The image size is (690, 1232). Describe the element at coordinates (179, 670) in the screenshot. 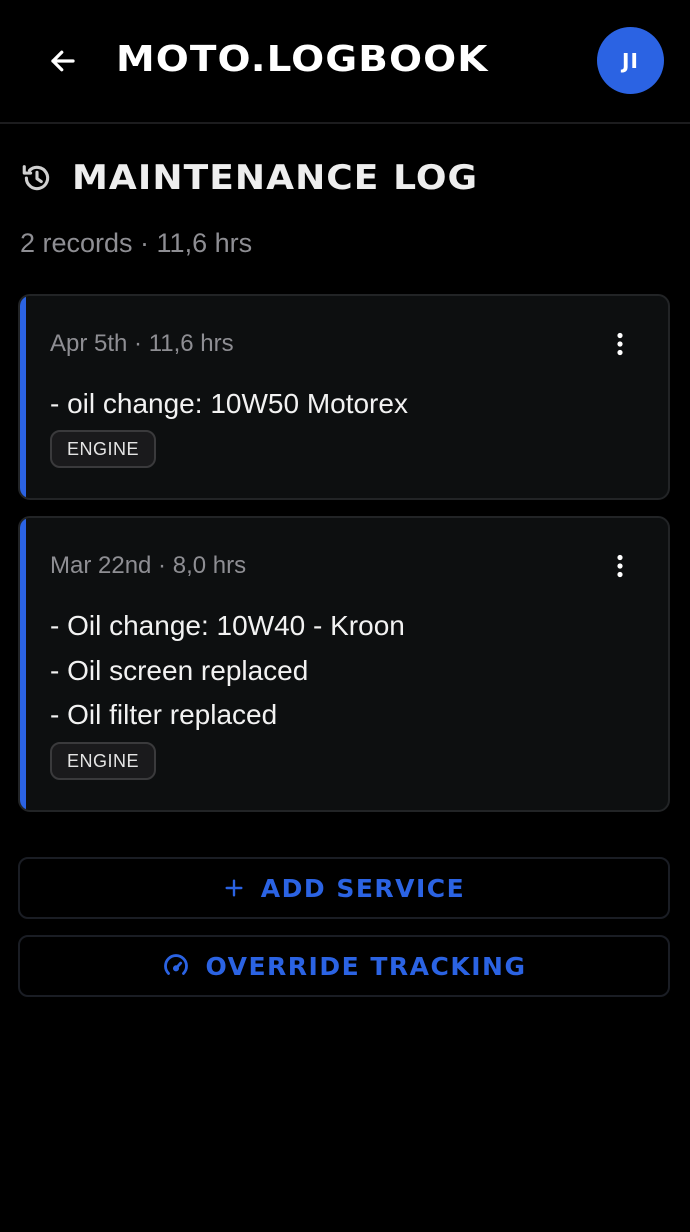

I see `record-note-line: - Oil screen replaced` at that location.